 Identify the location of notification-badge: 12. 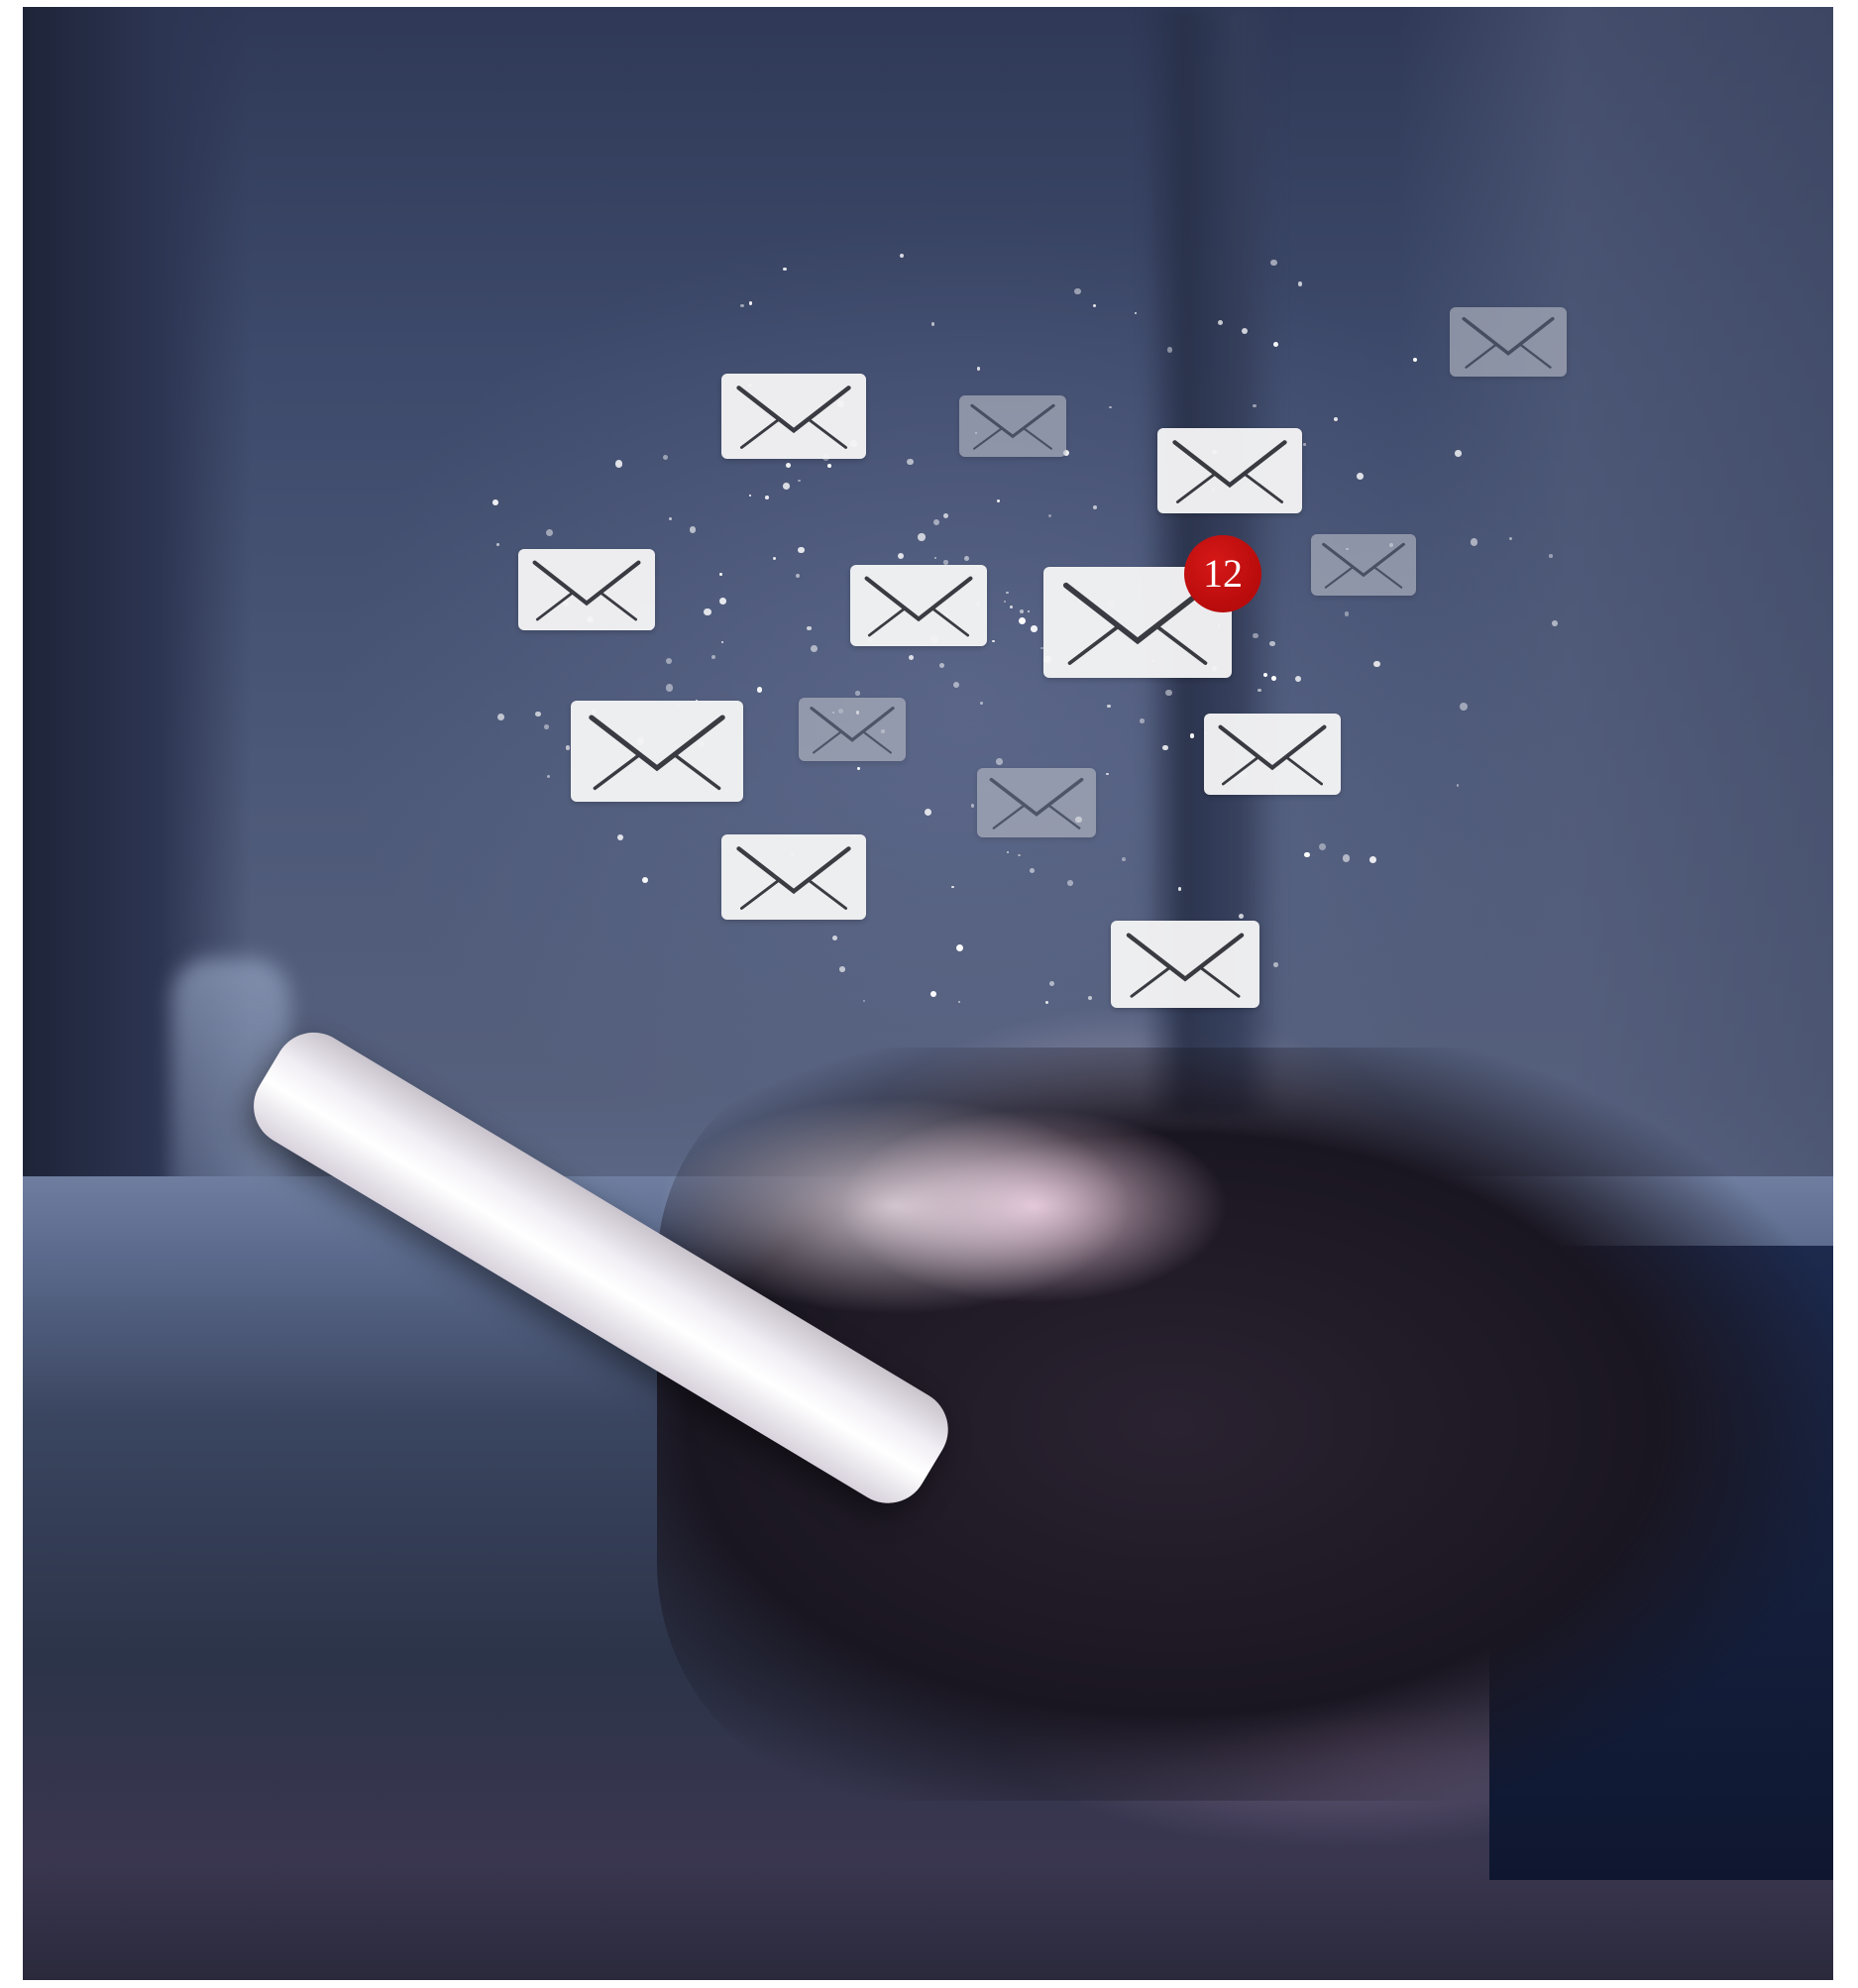
(1222, 573).